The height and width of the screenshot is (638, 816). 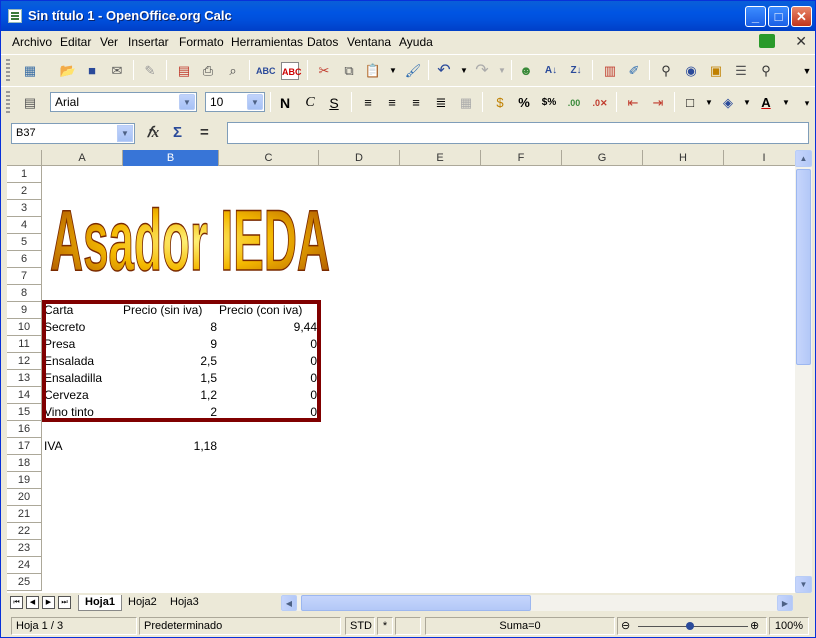 What do you see at coordinates (92, 71) in the screenshot?
I see `save-icon: ■` at bounding box center [92, 71].